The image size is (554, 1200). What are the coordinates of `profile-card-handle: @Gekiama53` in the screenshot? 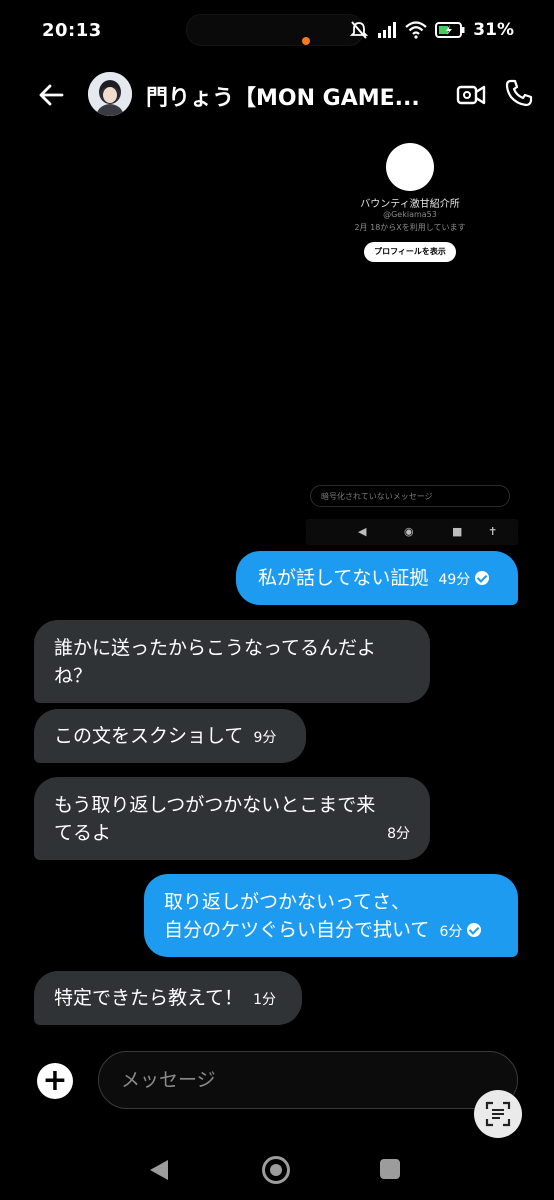 It's located at (410, 214).